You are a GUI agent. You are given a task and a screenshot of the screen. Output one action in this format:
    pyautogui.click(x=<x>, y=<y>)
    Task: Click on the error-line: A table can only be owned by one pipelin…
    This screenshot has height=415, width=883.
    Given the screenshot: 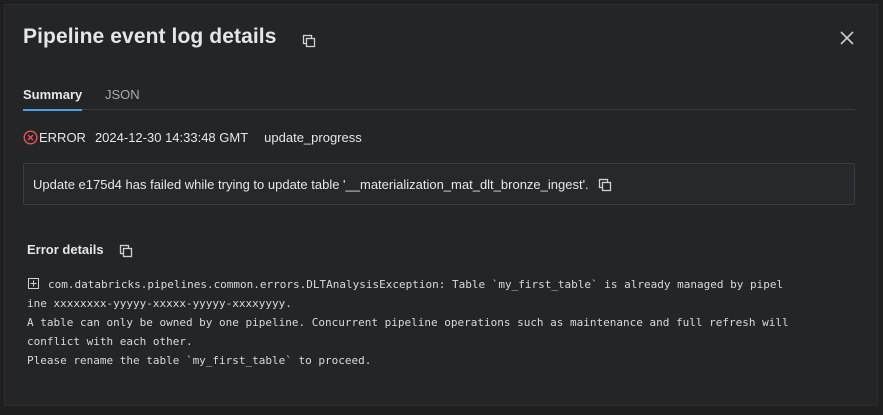 What is the action you would take?
    pyautogui.click(x=408, y=322)
    